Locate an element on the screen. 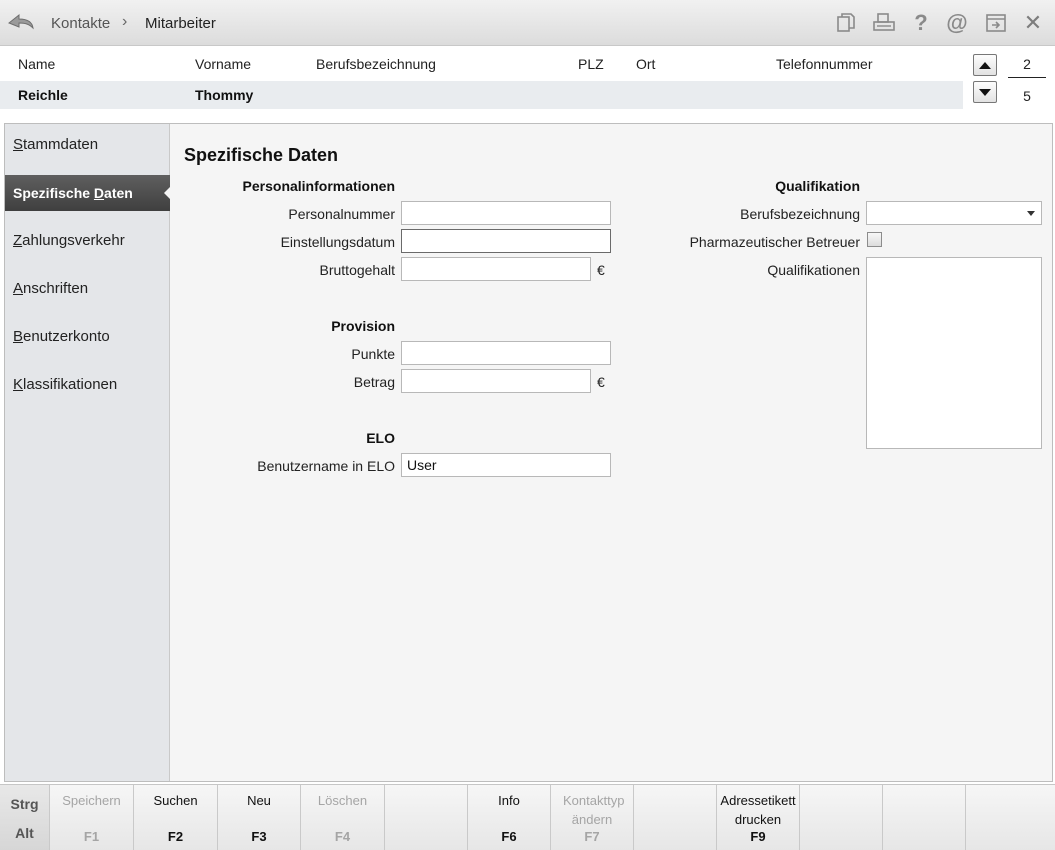 This screenshot has width=1055, height=850. column-header-name: Name is located at coordinates (36, 64).